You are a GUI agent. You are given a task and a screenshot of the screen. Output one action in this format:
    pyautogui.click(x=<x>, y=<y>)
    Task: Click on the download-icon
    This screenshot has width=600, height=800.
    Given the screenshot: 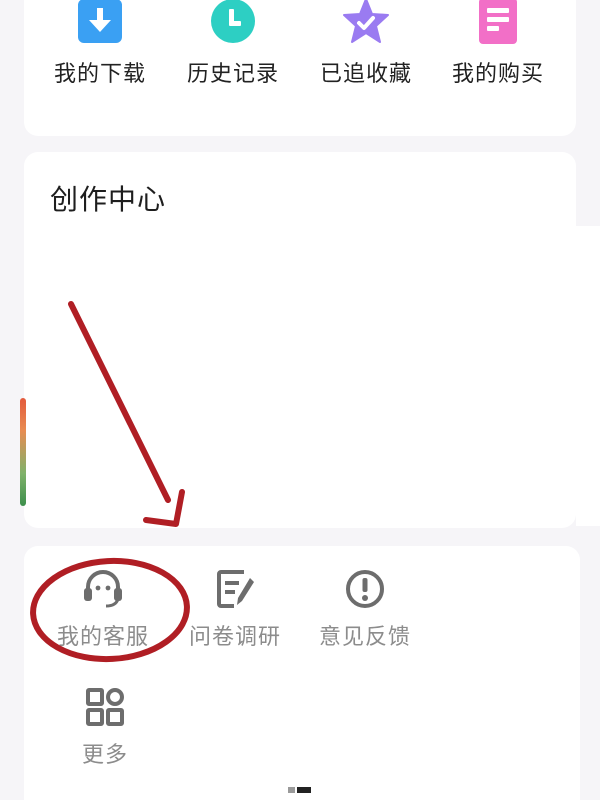 What is the action you would take?
    pyautogui.click(x=100, y=21)
    